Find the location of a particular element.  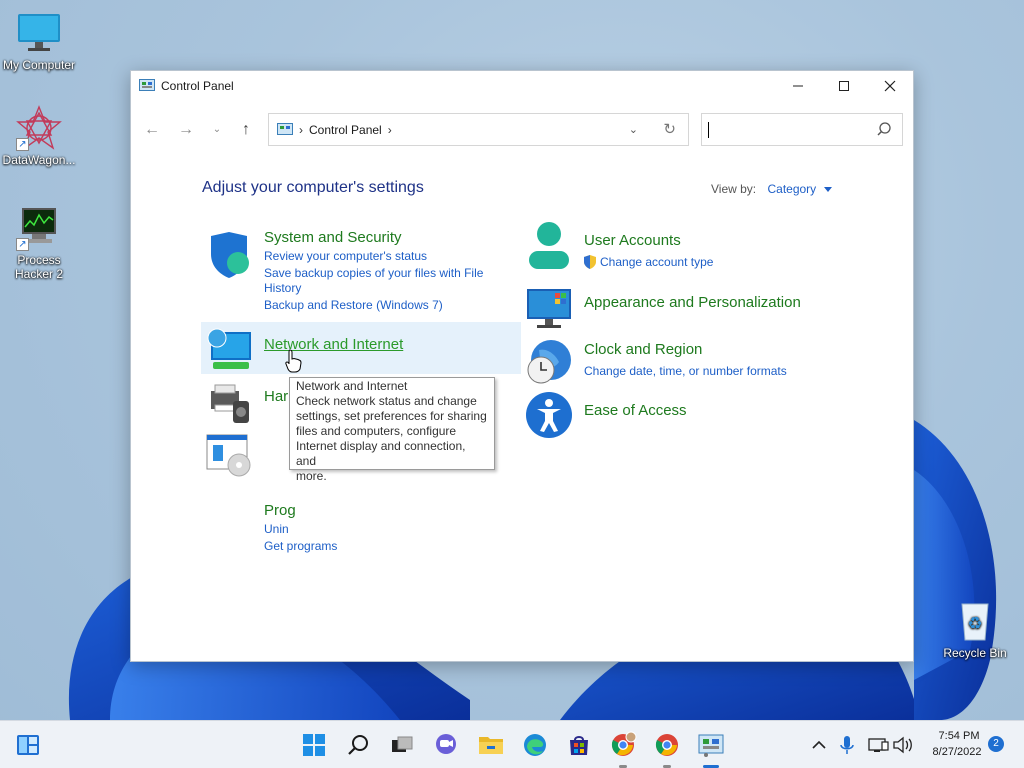

maximize-button is located at coordinates (844, 86).